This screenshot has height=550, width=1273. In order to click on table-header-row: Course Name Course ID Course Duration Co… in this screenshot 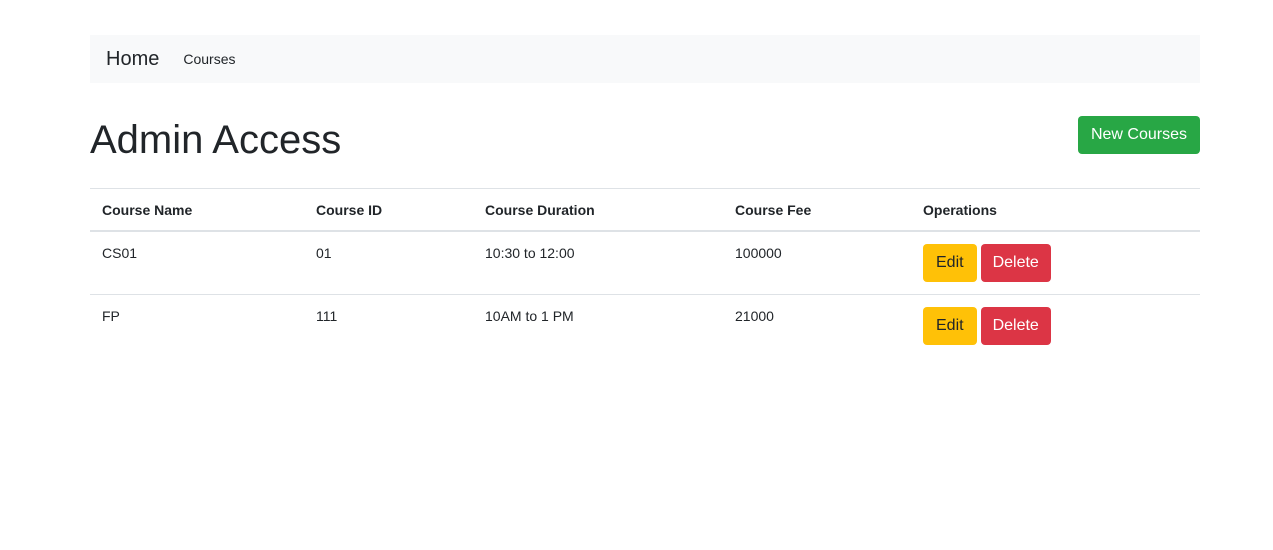, I will do `click(645, 210)`.